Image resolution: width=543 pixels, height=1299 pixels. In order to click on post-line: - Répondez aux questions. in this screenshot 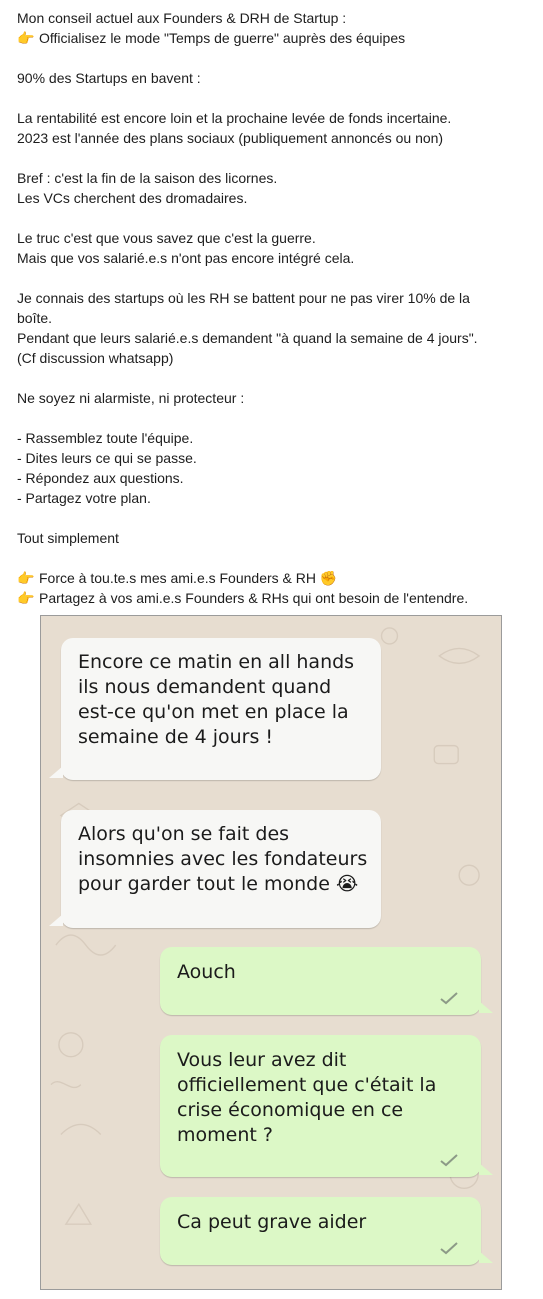, I will do `click(272, 478)`.